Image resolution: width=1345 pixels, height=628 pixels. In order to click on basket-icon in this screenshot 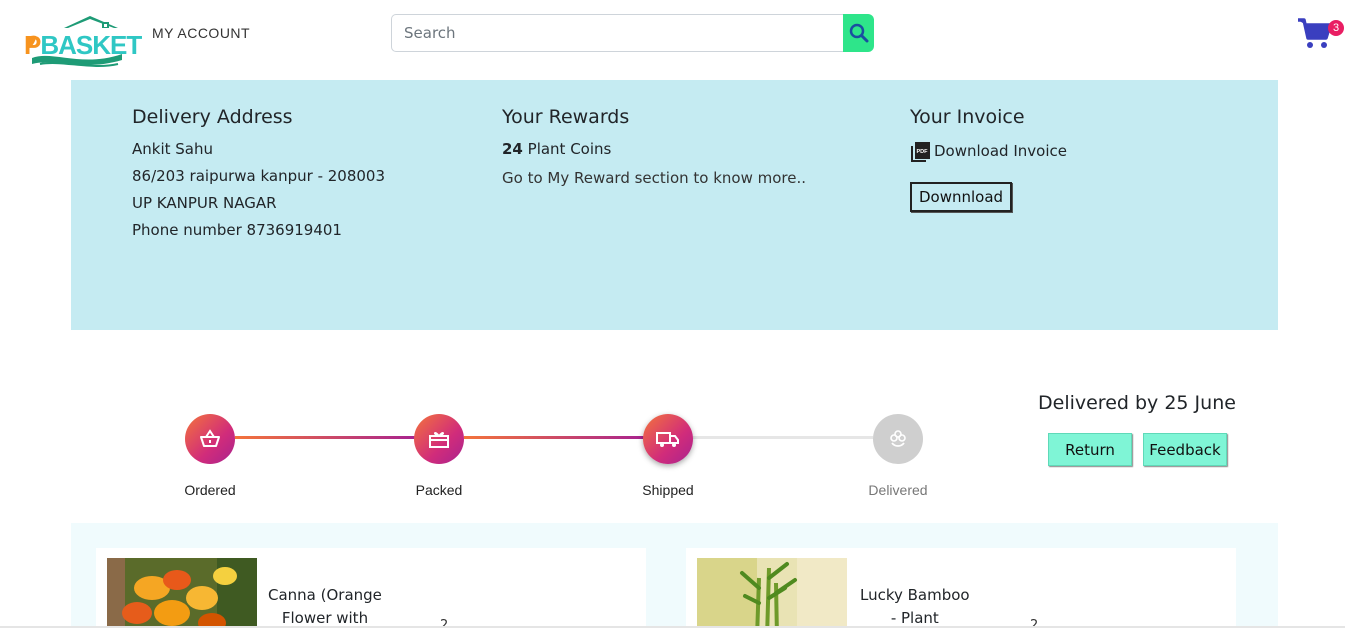, I will do `click(210, 438)`.